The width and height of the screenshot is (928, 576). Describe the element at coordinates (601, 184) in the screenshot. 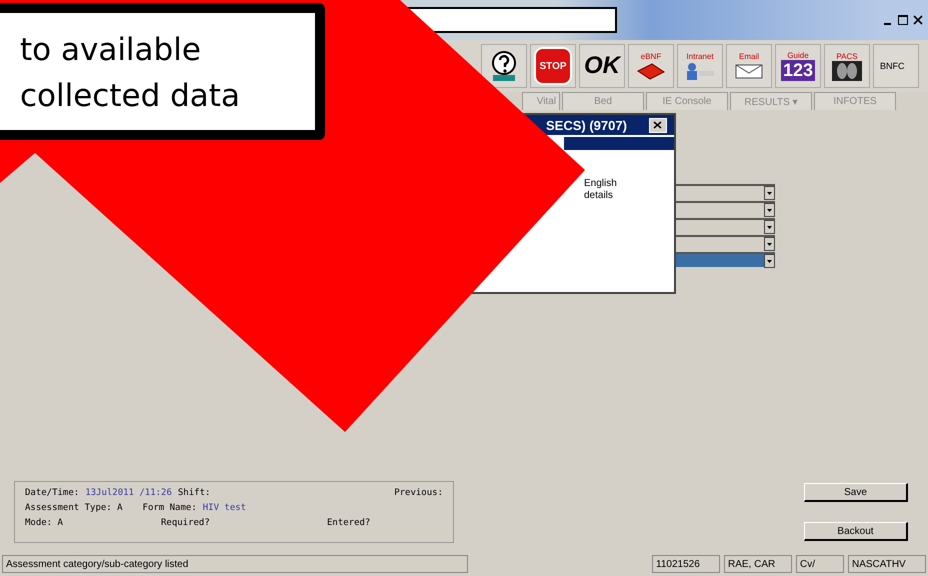

I see `dialog-text: English` at that location.